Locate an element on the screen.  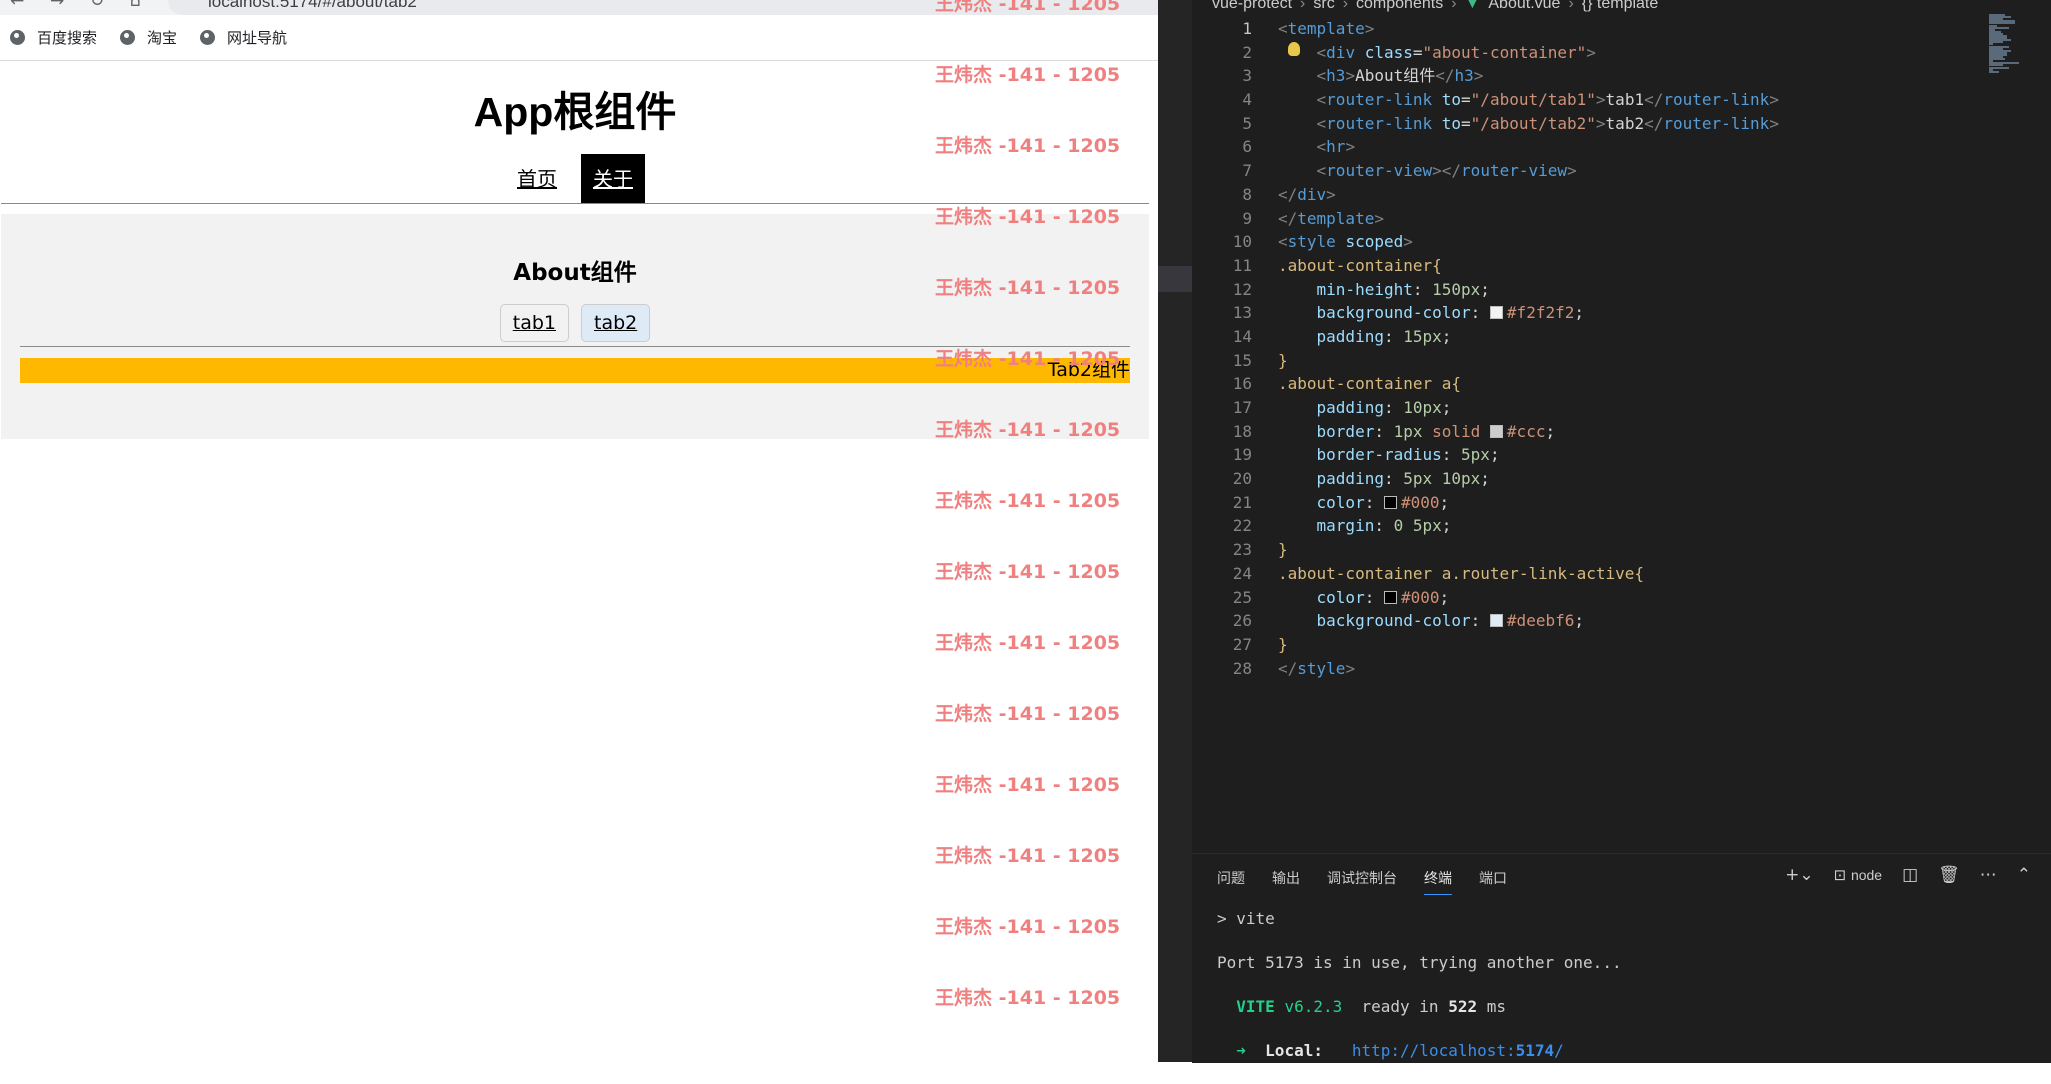
window-splitter is located at coordinates (1175, 531).